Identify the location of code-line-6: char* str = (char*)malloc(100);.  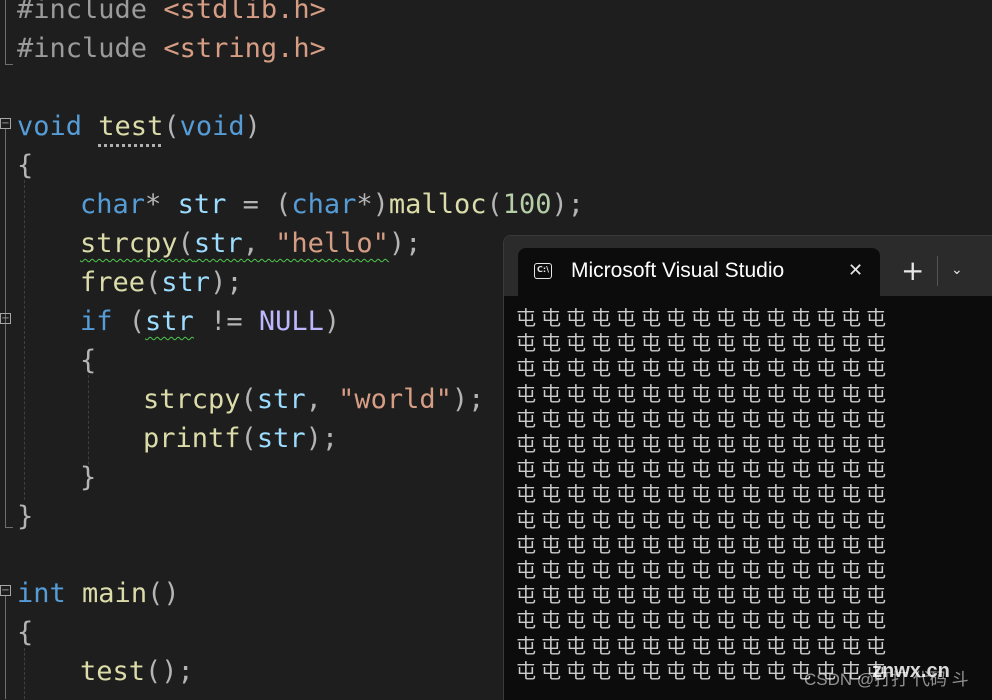
(332, 204).